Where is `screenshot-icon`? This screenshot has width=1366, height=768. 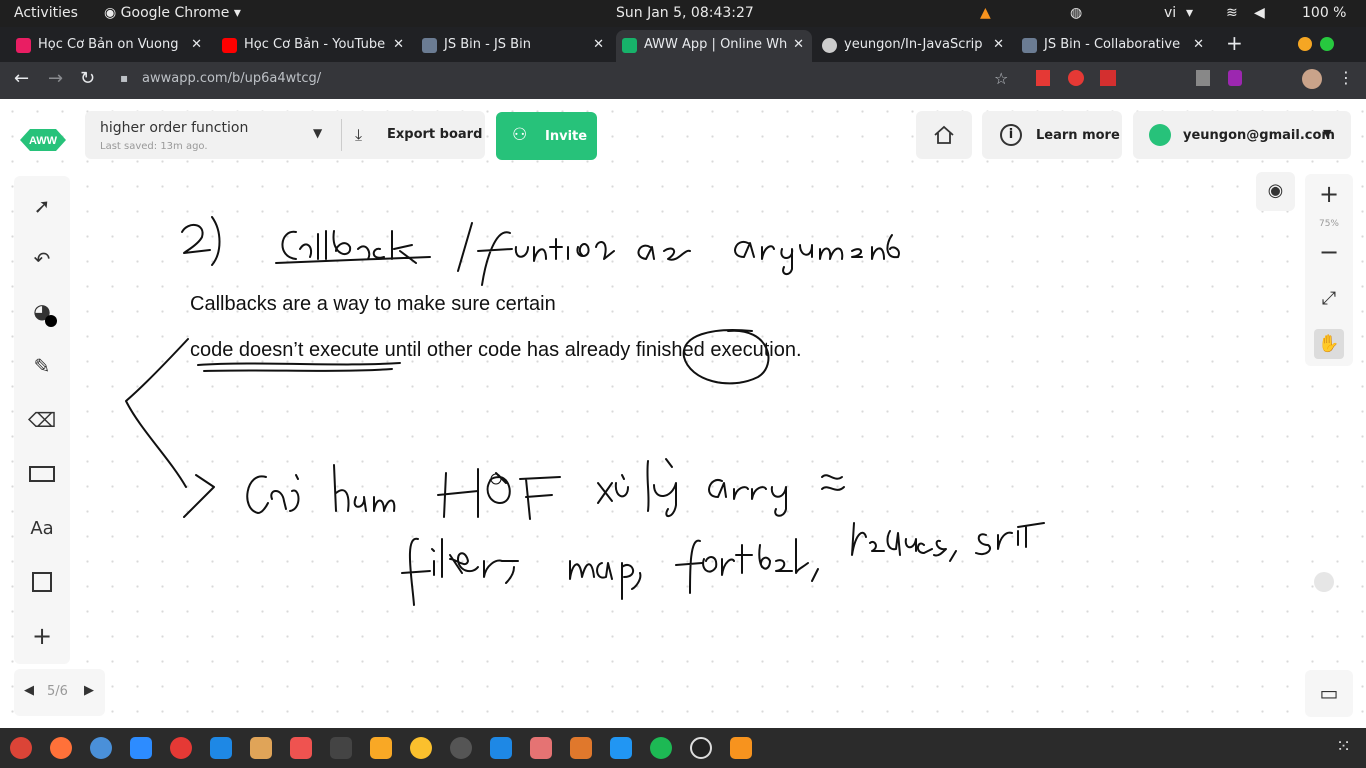 screenshot-icon is located at coordinates (301, 748).